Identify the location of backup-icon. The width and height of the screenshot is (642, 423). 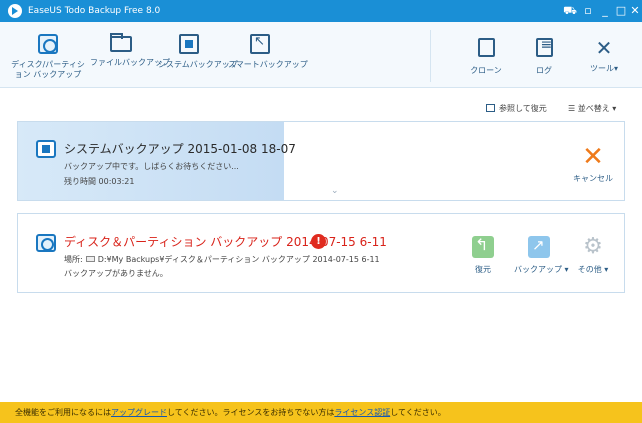
(539, 247).